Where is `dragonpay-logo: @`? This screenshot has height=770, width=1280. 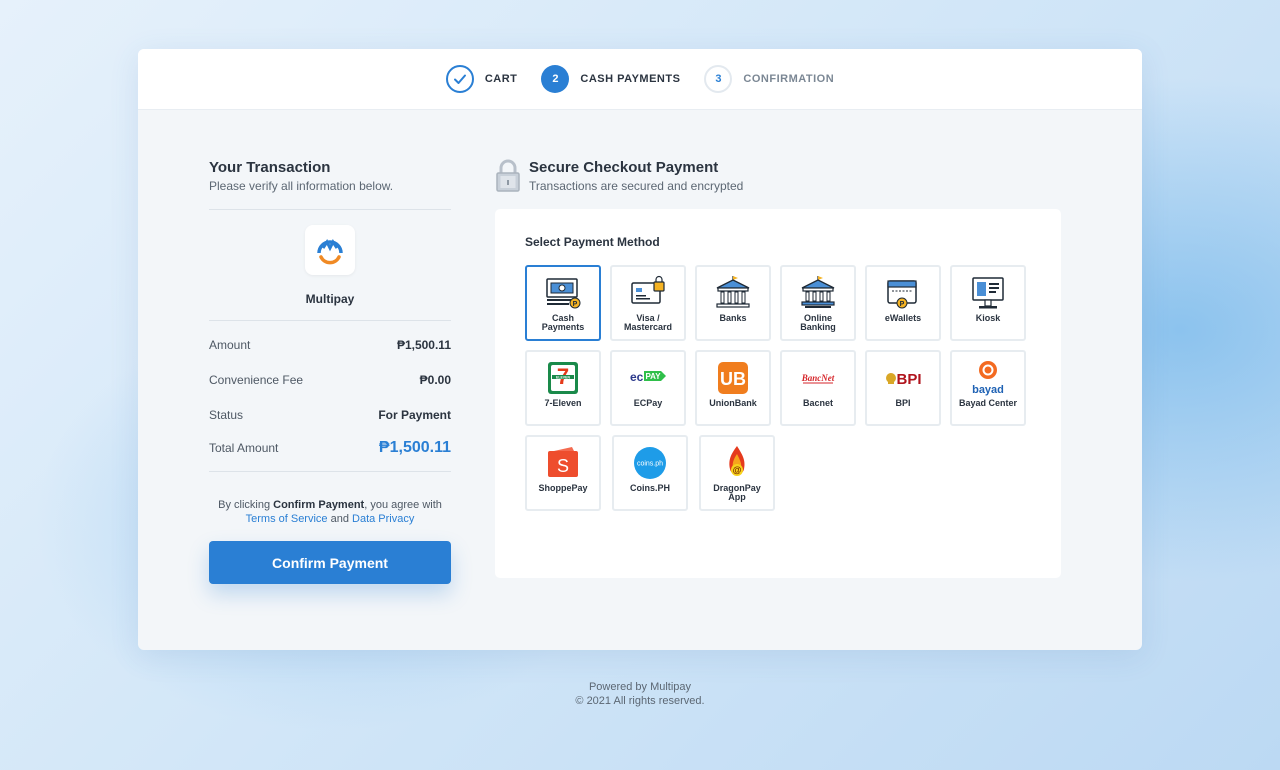
dragonpay-logo: @ is located at coordinates (737, 461).